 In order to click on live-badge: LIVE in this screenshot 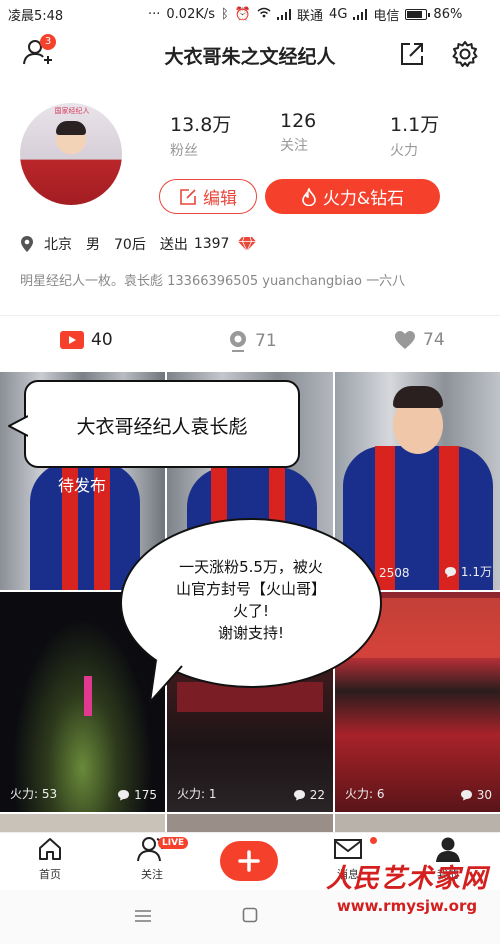, I will do `click(173, 843)`.